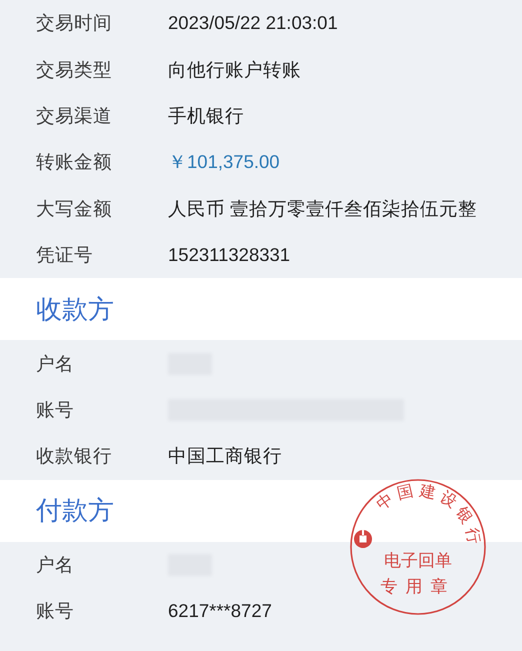 This screenshot has width=522, height=651. Describe the element at coordinates (75, 309) in the screenshot. I see `section-title: 收款方` at that location.